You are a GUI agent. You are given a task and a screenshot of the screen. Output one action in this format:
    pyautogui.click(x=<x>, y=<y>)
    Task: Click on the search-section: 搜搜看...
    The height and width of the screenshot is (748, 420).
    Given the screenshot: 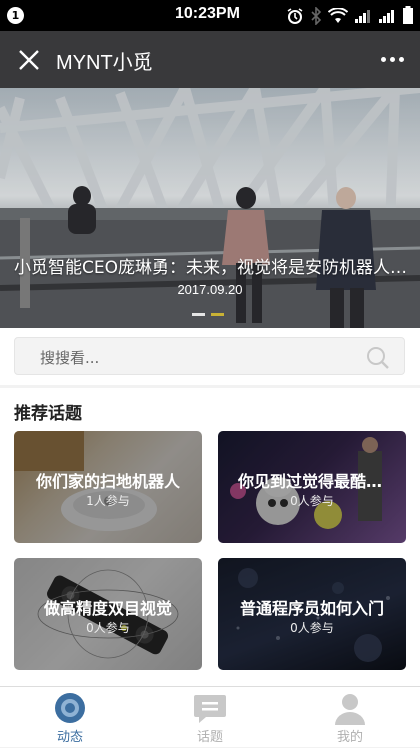 What is the action you would take?
    pyautogui.click(x=210, y=356)
    